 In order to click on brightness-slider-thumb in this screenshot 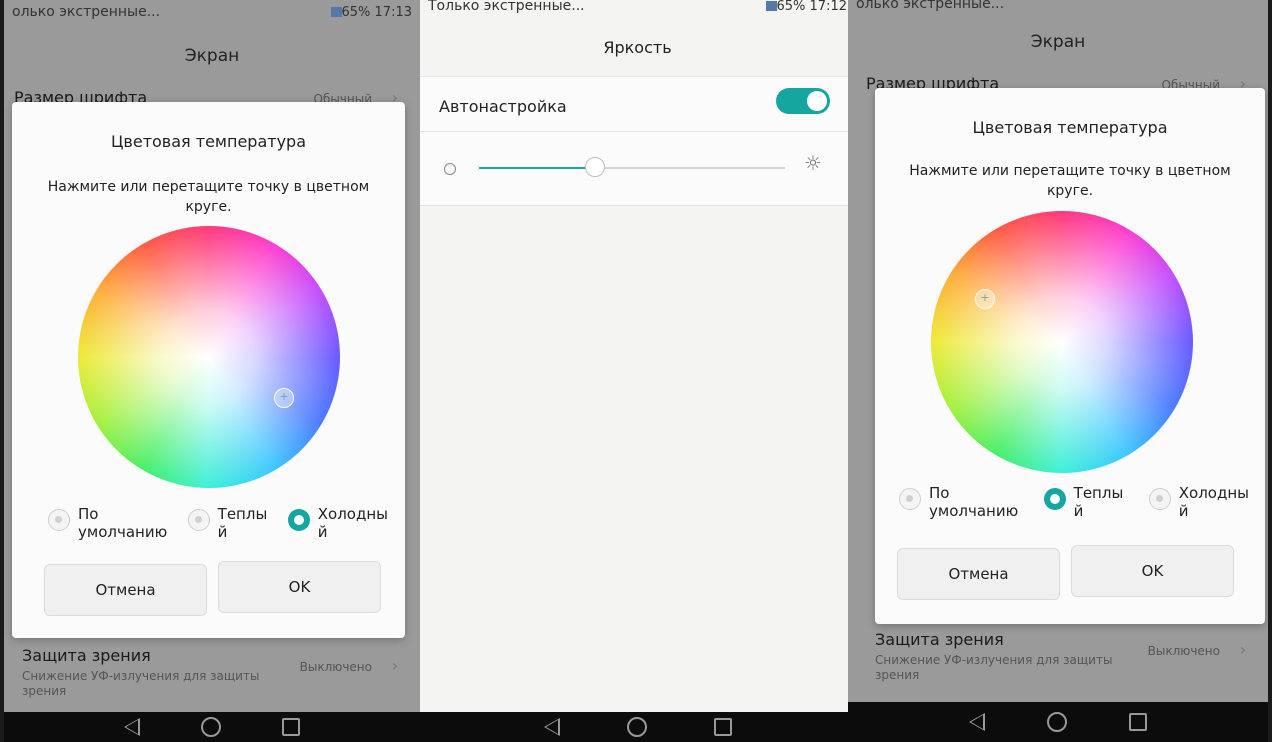, I will do `click(595, 167)`.